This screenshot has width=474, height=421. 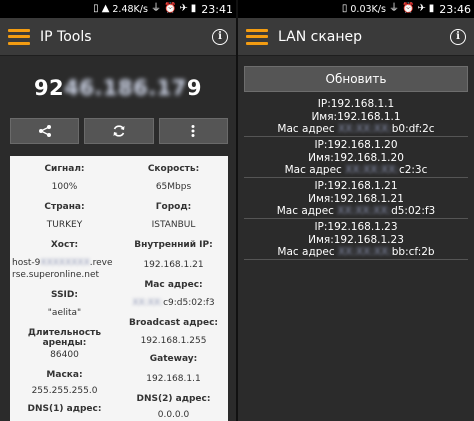 I want to click on app-title: IP Tools, so click(x=66, y=36).